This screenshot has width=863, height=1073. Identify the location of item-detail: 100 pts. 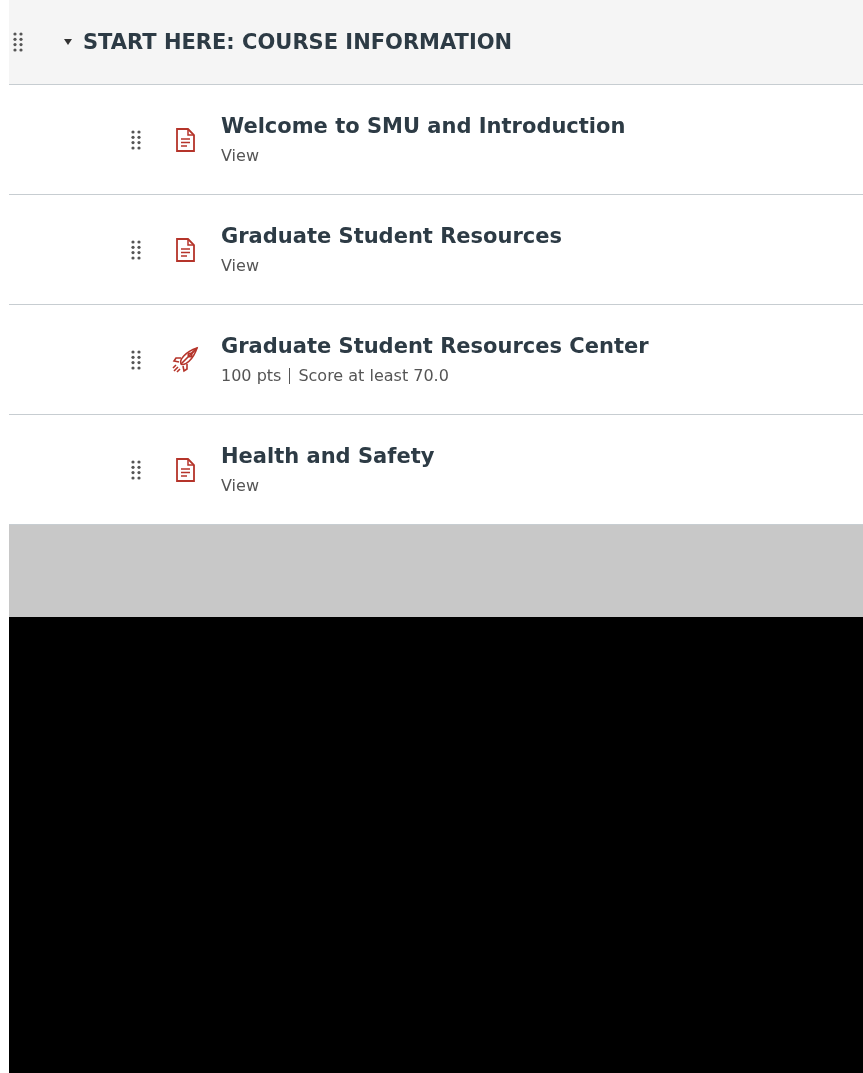
(251, 375).